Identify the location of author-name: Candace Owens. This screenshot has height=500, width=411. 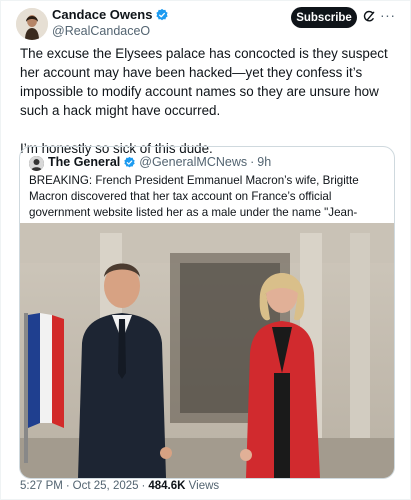
(102, 14).